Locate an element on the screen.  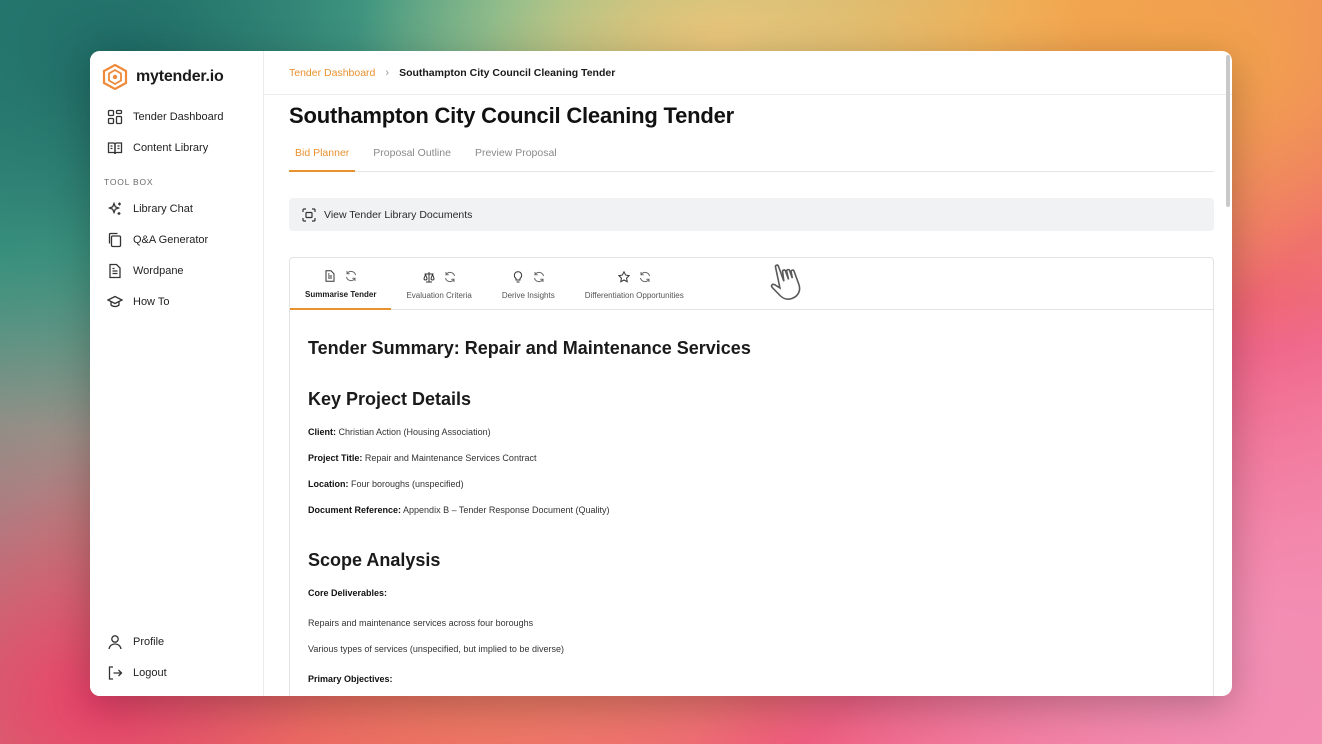
section-heading-key-details: Key Project Details is located at coordinates (390, 399).